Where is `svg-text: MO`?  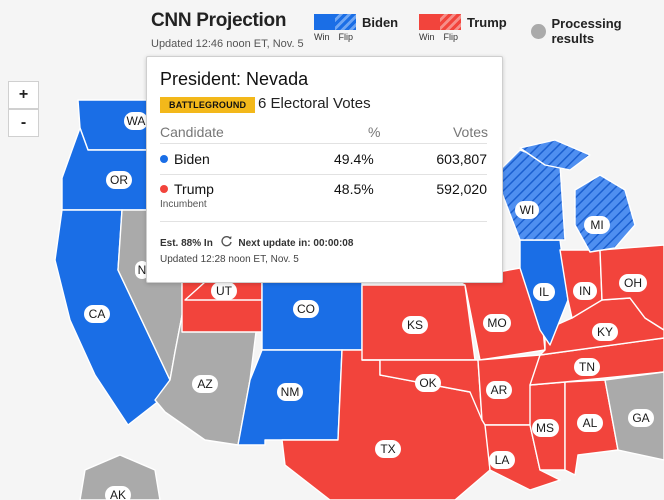
svg-text: MO is located at coordinates (496, 323).